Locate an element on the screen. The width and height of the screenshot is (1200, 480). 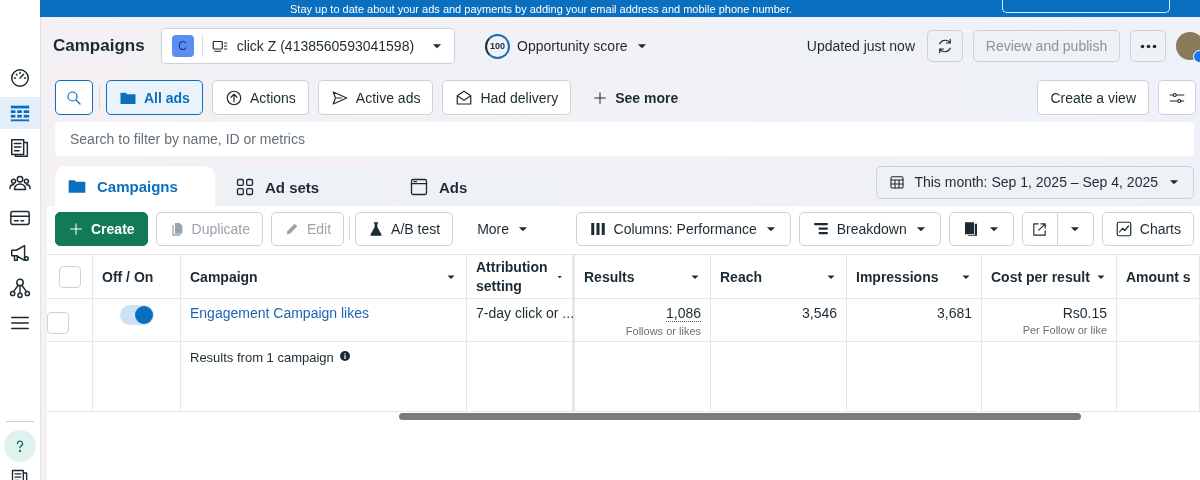
table-cell: 3,681 is located at coordinates (954, 313).